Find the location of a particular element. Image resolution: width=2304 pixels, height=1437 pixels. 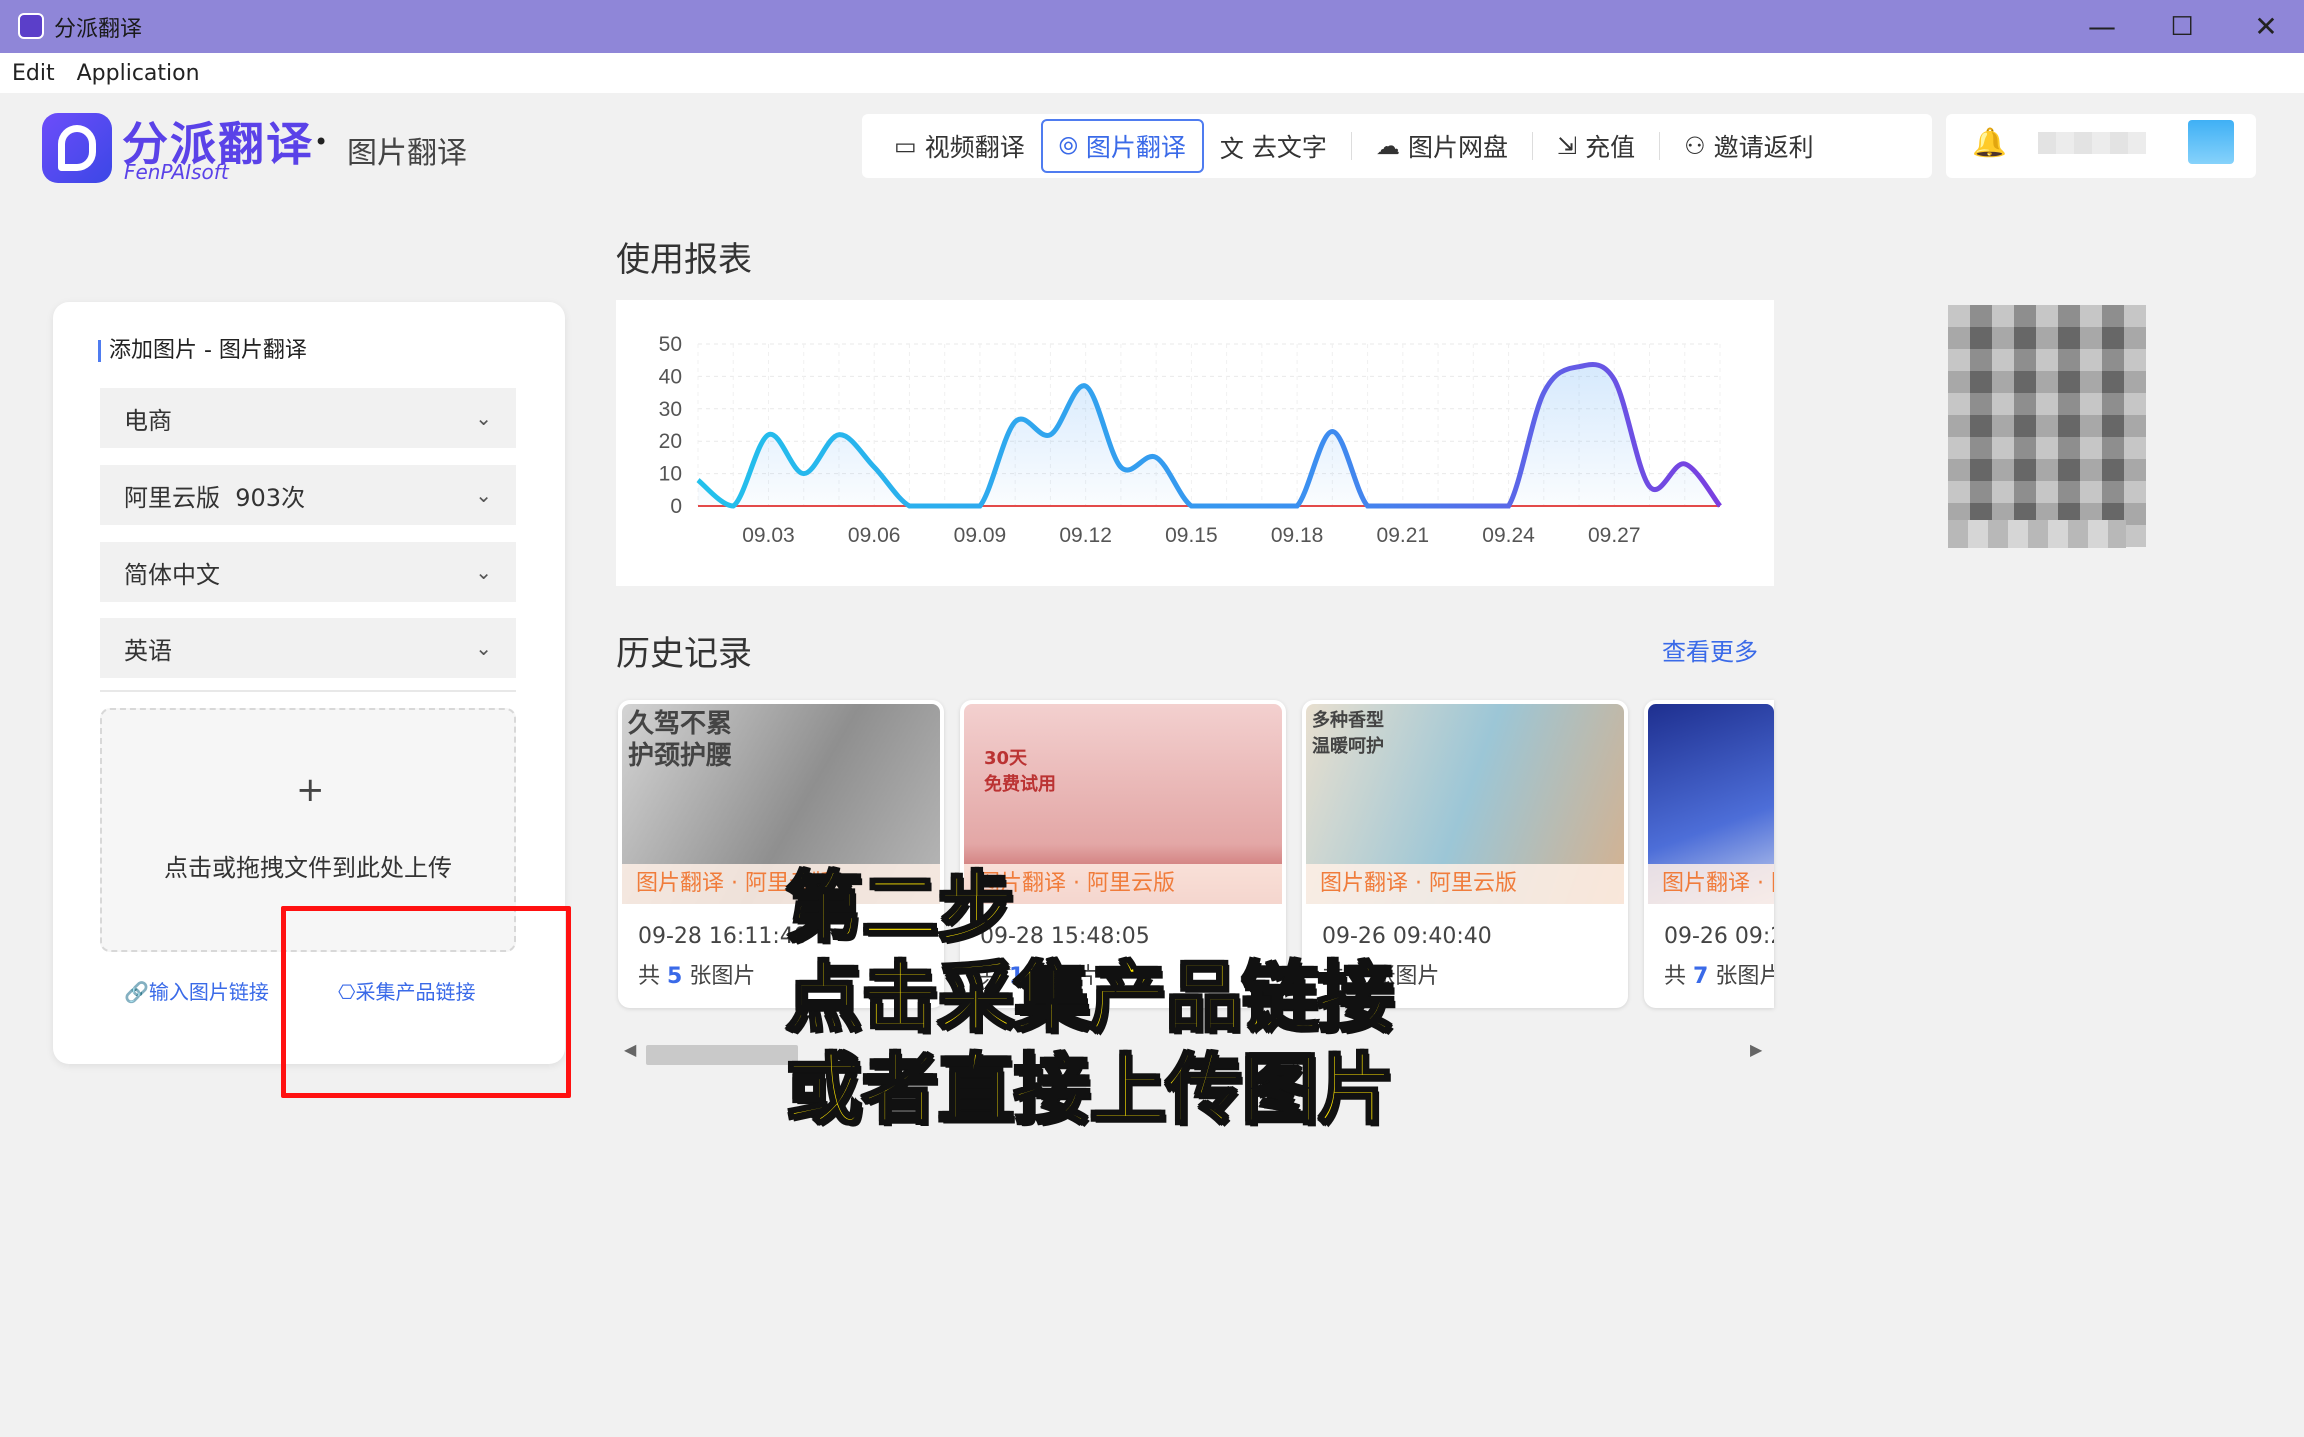

x-tick-label: 09.21 is located at coordinates (1403, 535).